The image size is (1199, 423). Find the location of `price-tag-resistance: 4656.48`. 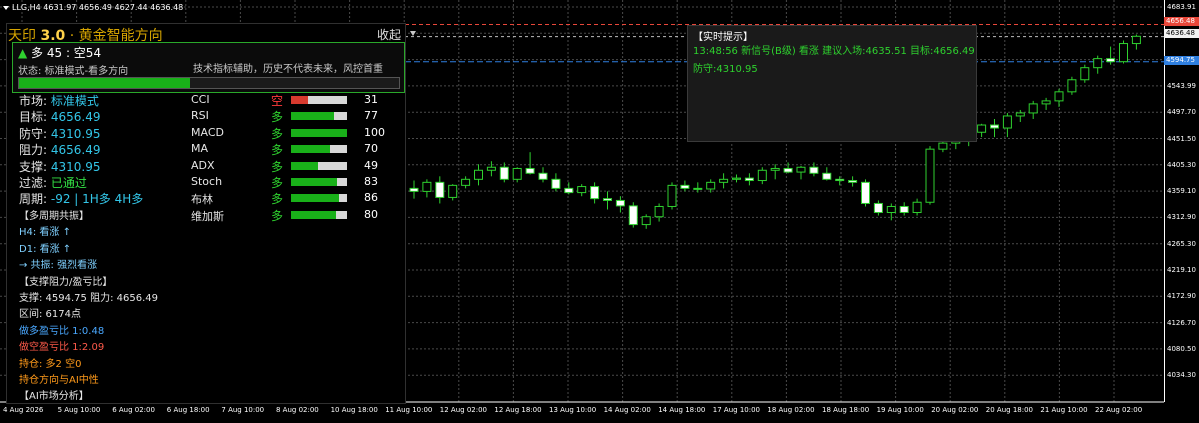

price-tag-resistance: 4656.48 is located at coordinates (1181, 21).